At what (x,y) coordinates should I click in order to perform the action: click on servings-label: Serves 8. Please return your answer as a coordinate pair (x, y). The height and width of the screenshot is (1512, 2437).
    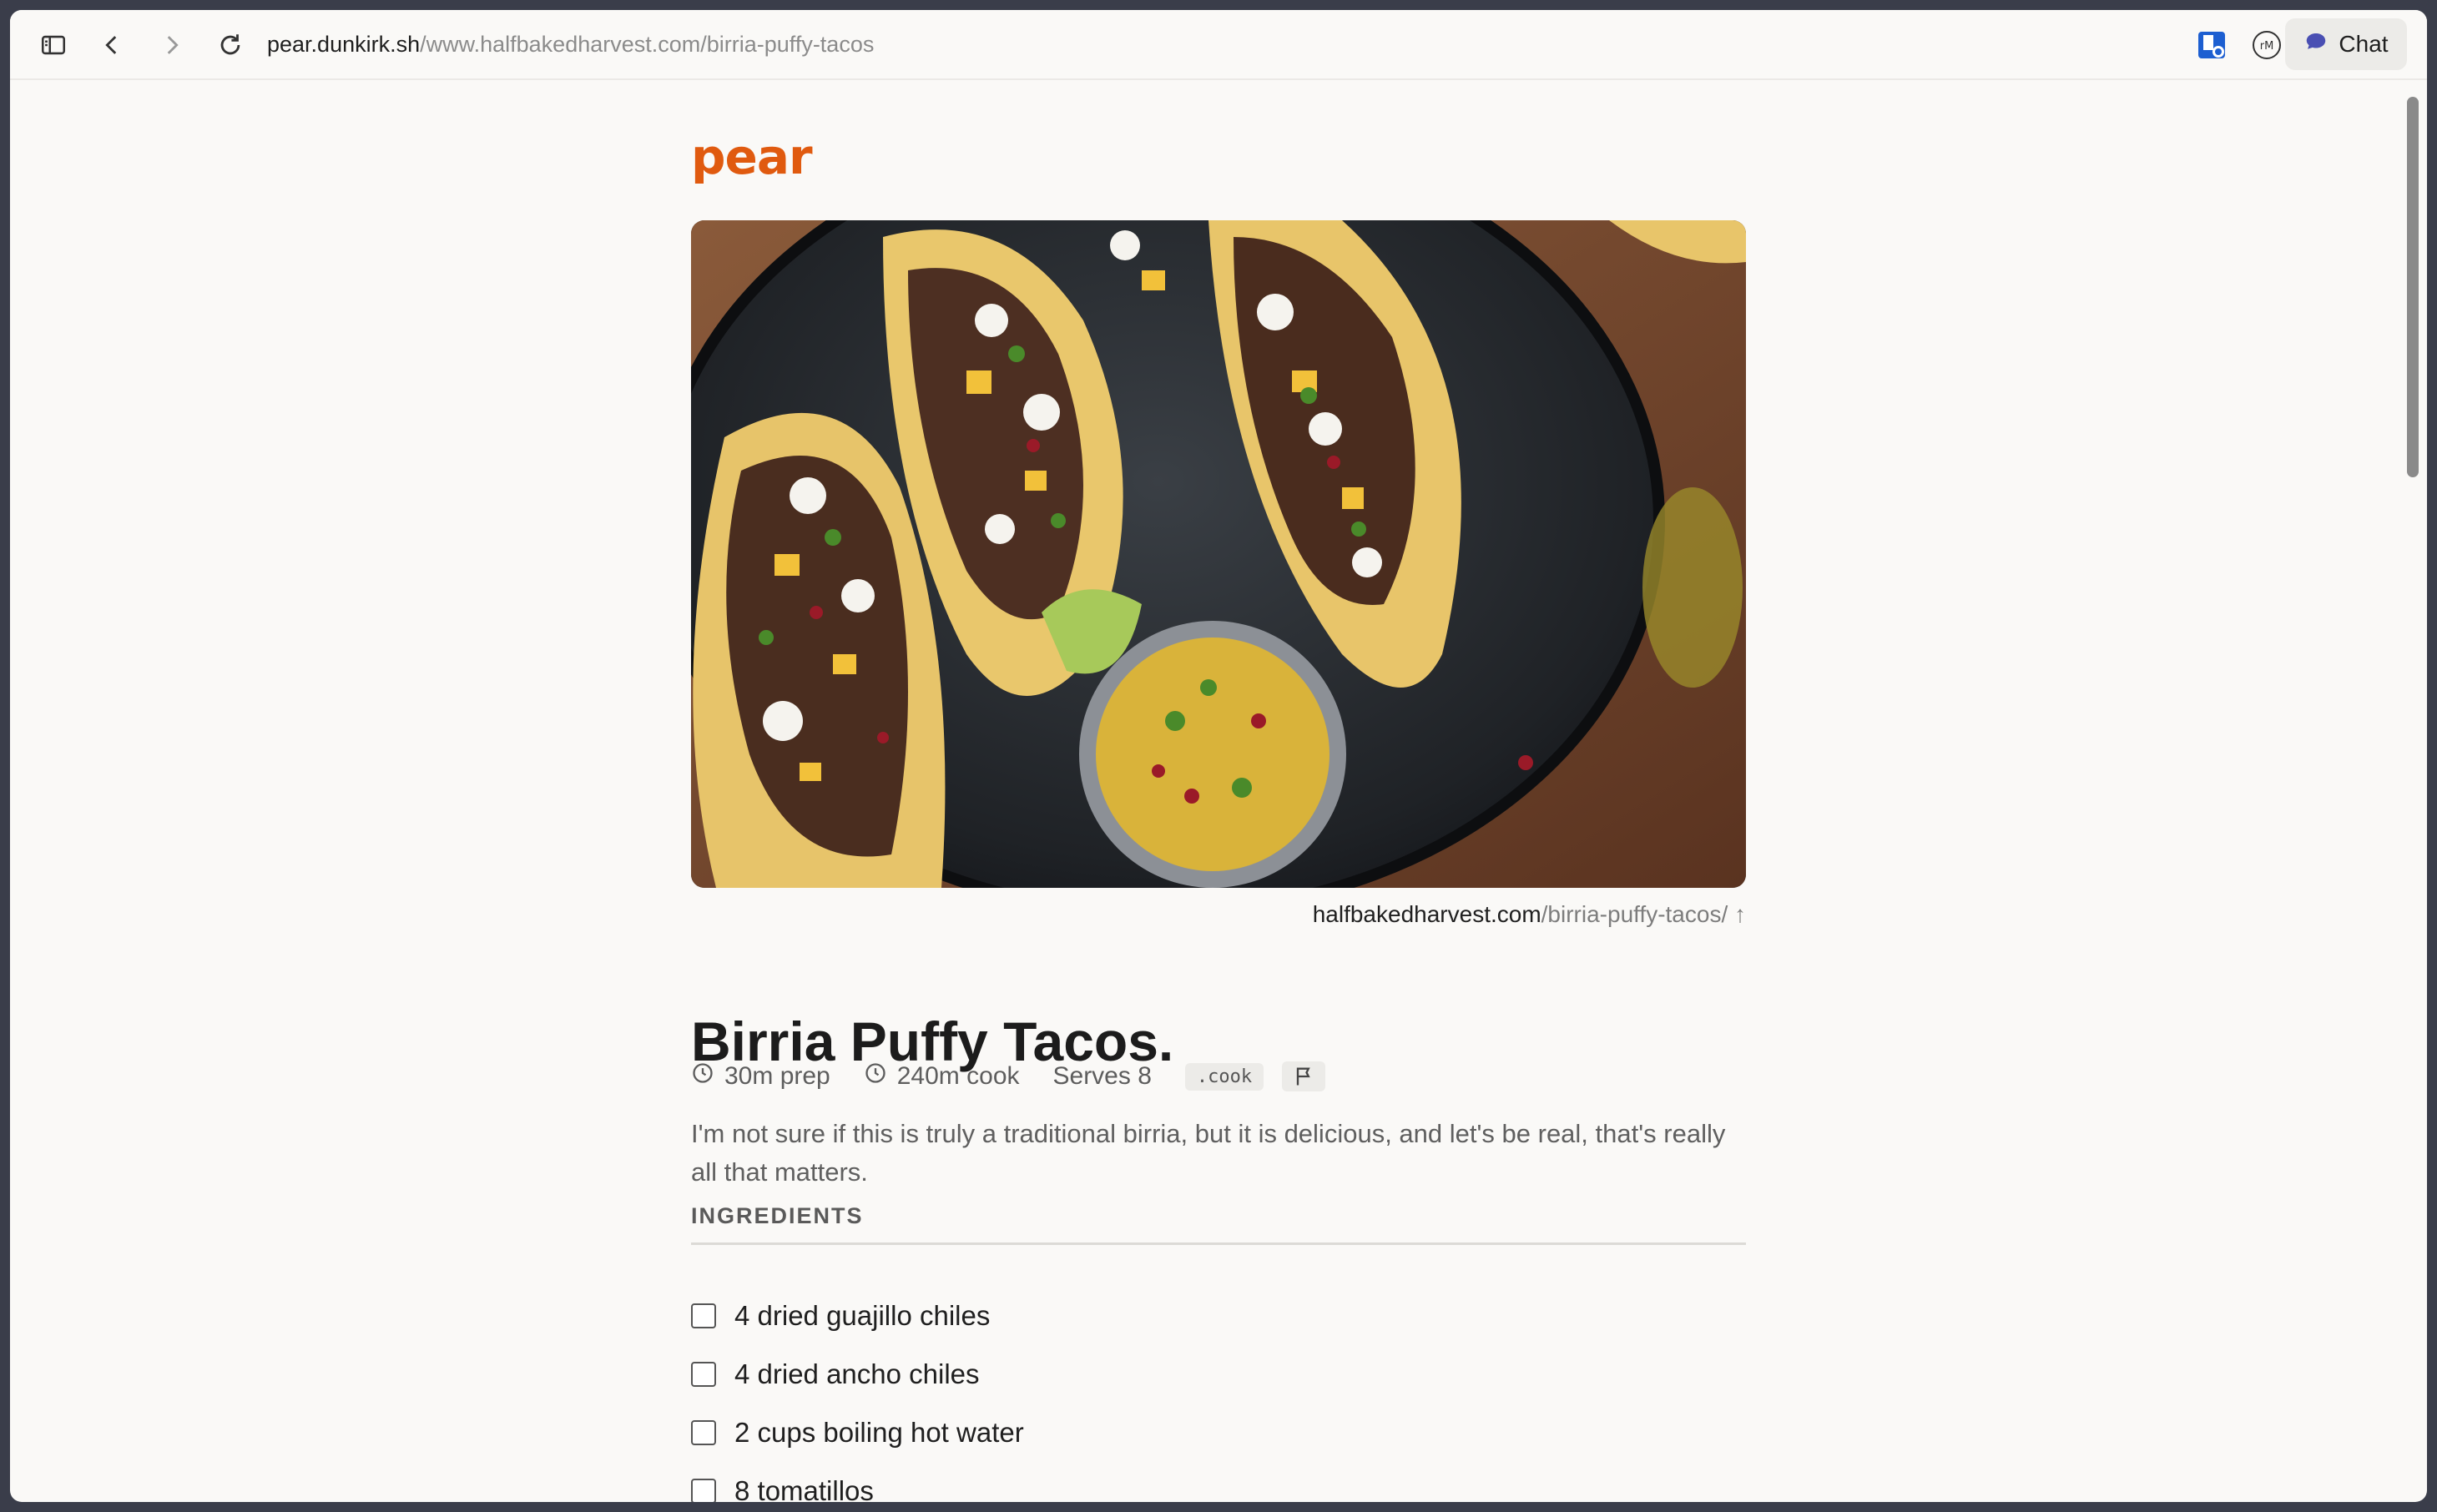
    Looking at the image, I should click on (1102, 1076).